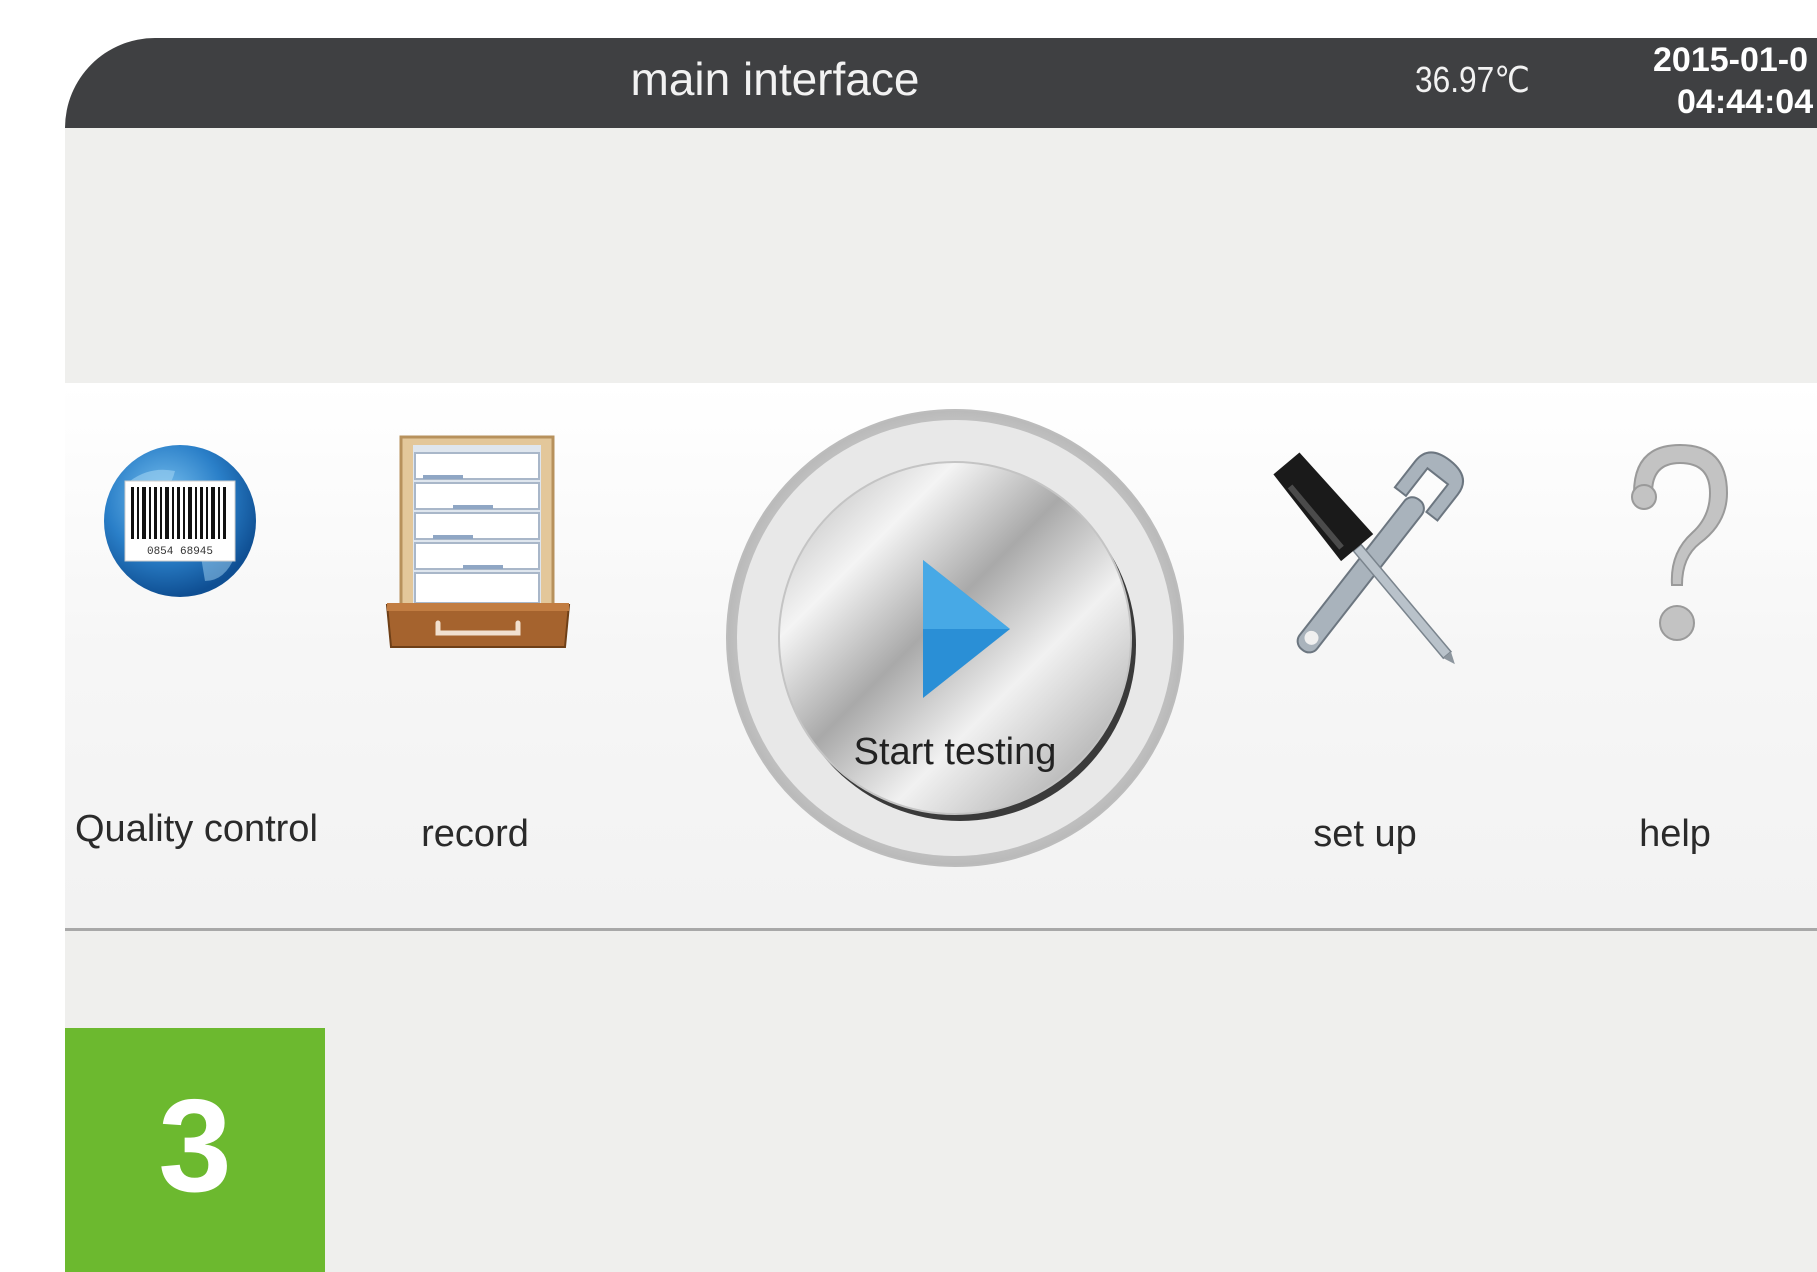  What do you see at coordinates (196, 655) in the screenshot?
I see `quality-control-button: 0854 68945 Quality control` at bounding box center [196, 655].